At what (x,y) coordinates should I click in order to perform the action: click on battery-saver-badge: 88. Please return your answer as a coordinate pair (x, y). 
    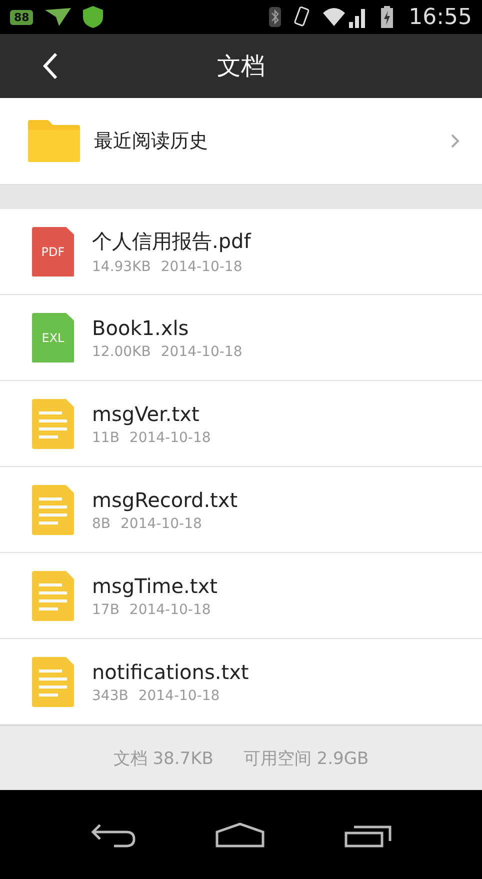
    Looking at the image, I should click on (22, 17).